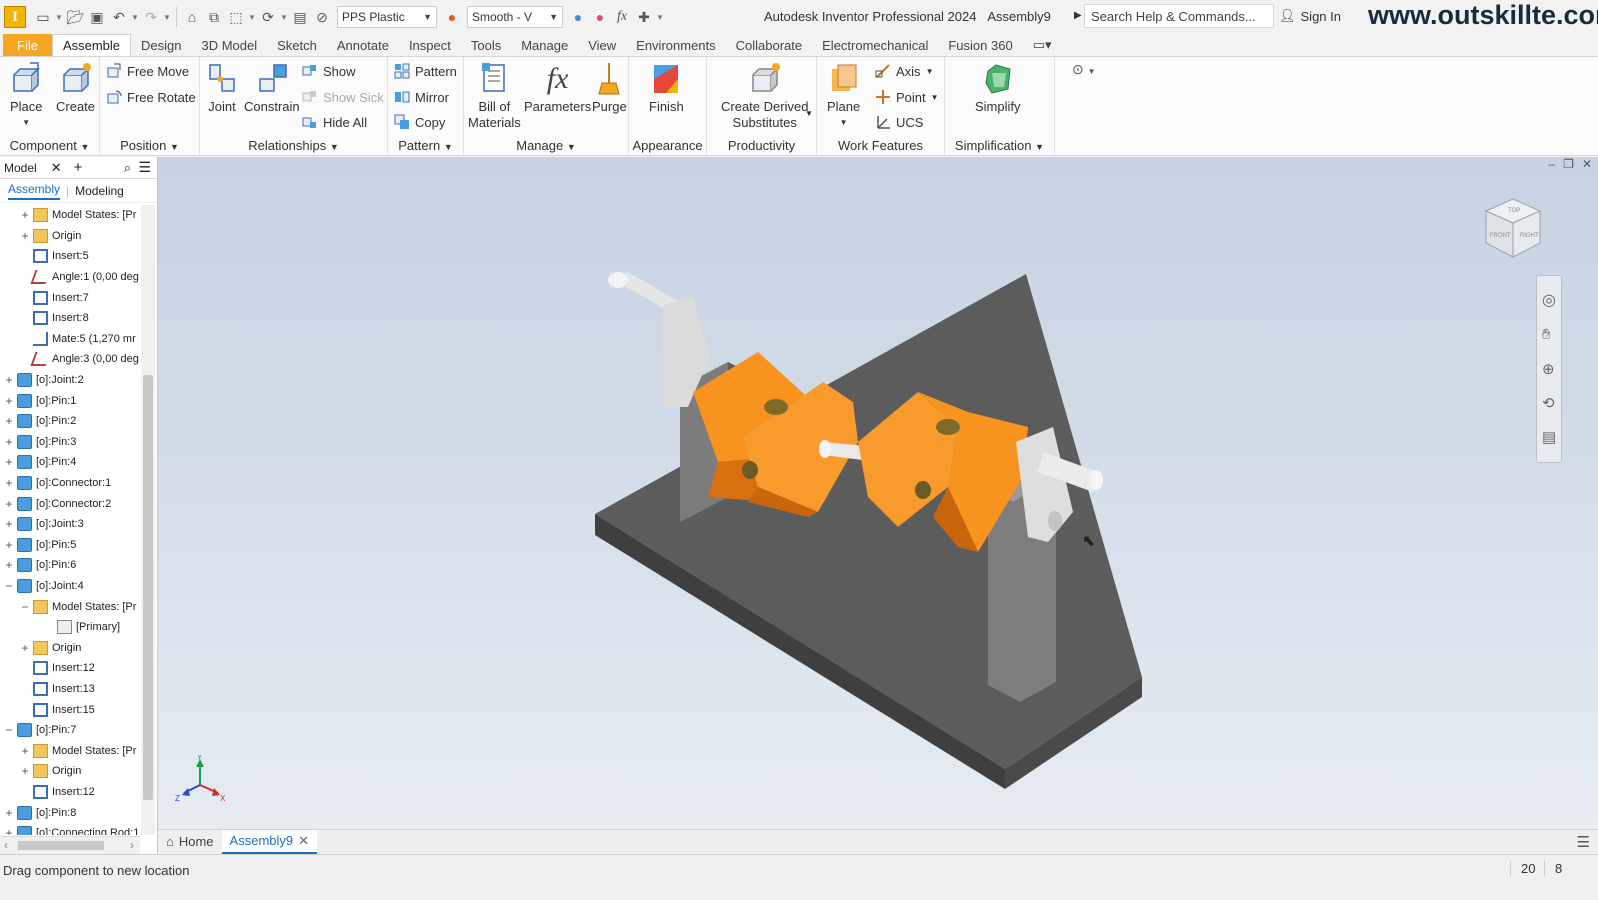  What do you see at coordinates (1513, 228) in the screenshot?
I see `view-cube: TOP FRONT RIGHT` at bounding box center [1513, 228].